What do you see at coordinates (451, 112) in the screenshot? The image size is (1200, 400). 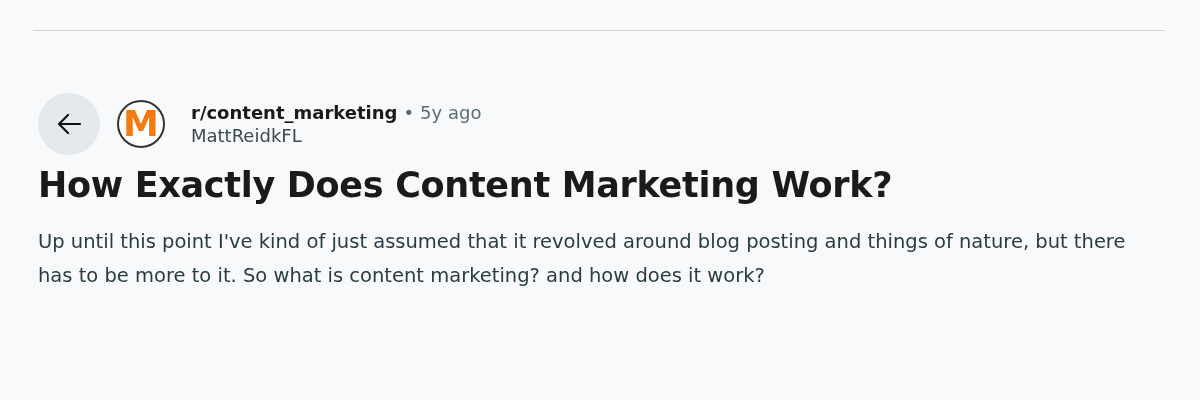 I see `post-age: 5y ago` at bounding box center [451, 112].